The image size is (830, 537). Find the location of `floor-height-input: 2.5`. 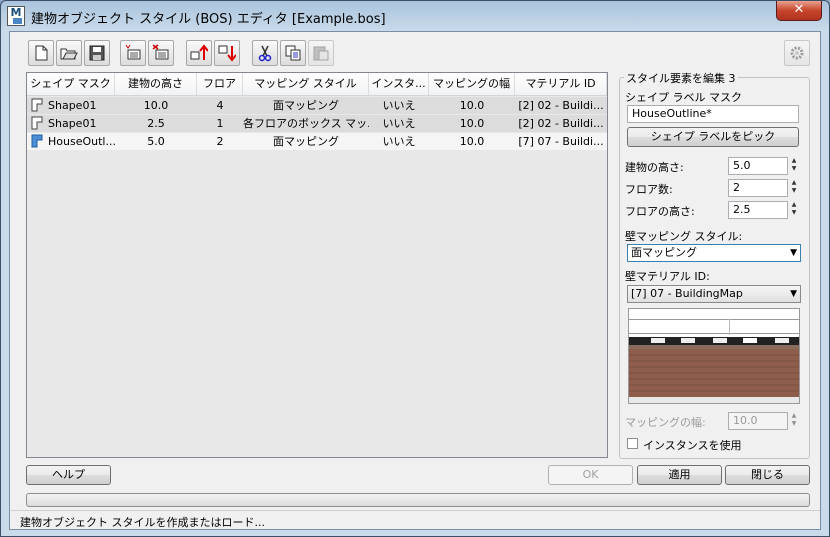

floor-height-input: 2.5 is located at coordinates (758, 210).